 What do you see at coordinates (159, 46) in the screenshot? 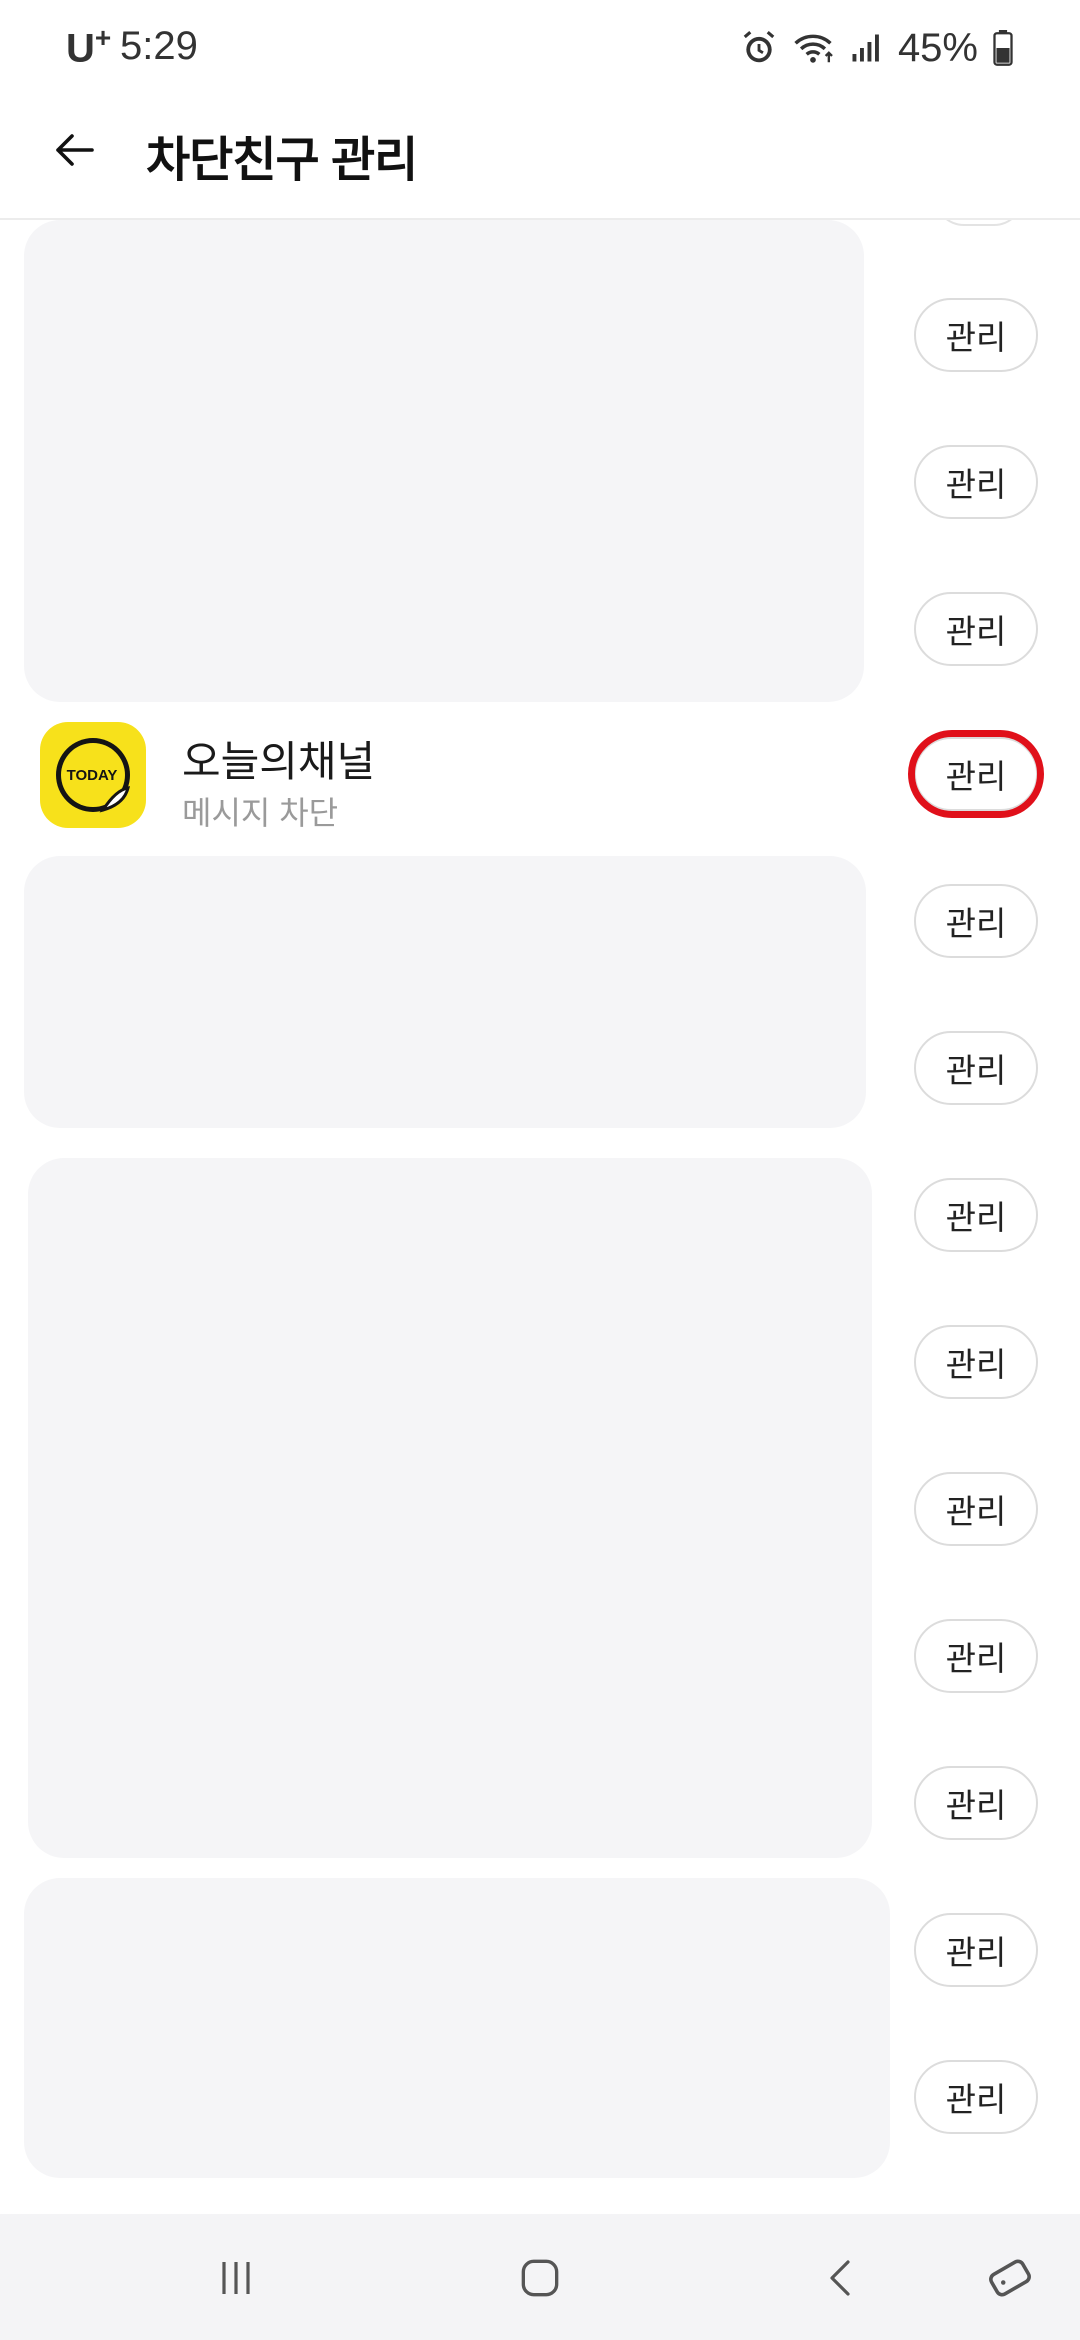
I see `status-time: 5:29` at bounding box center [159, 46].